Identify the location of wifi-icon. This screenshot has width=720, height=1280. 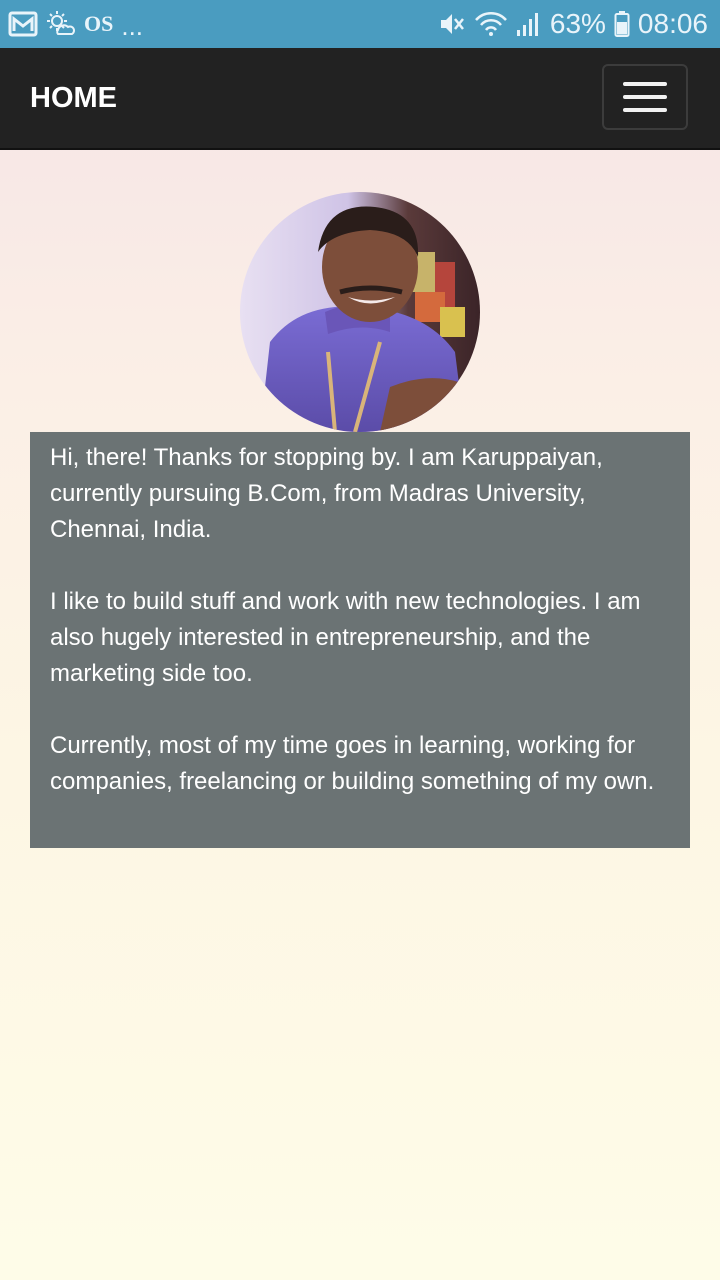
(491, 24).